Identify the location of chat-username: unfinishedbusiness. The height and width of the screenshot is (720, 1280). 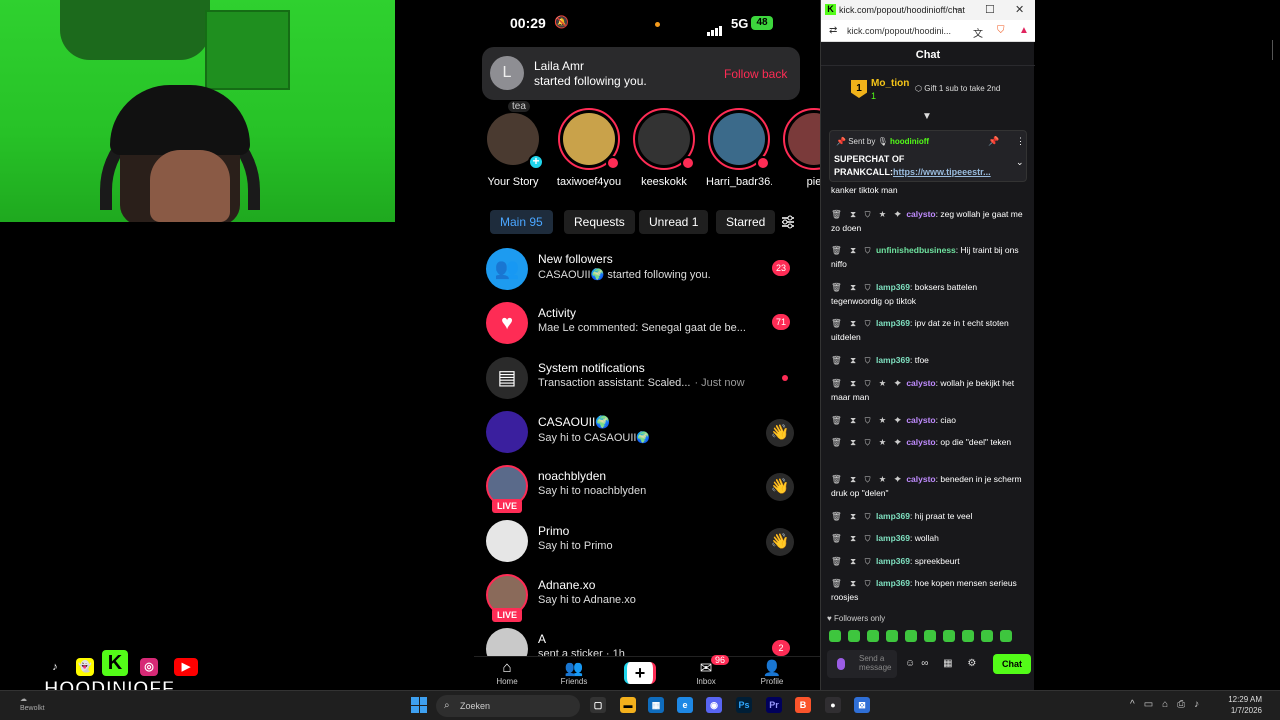
(916, 250).